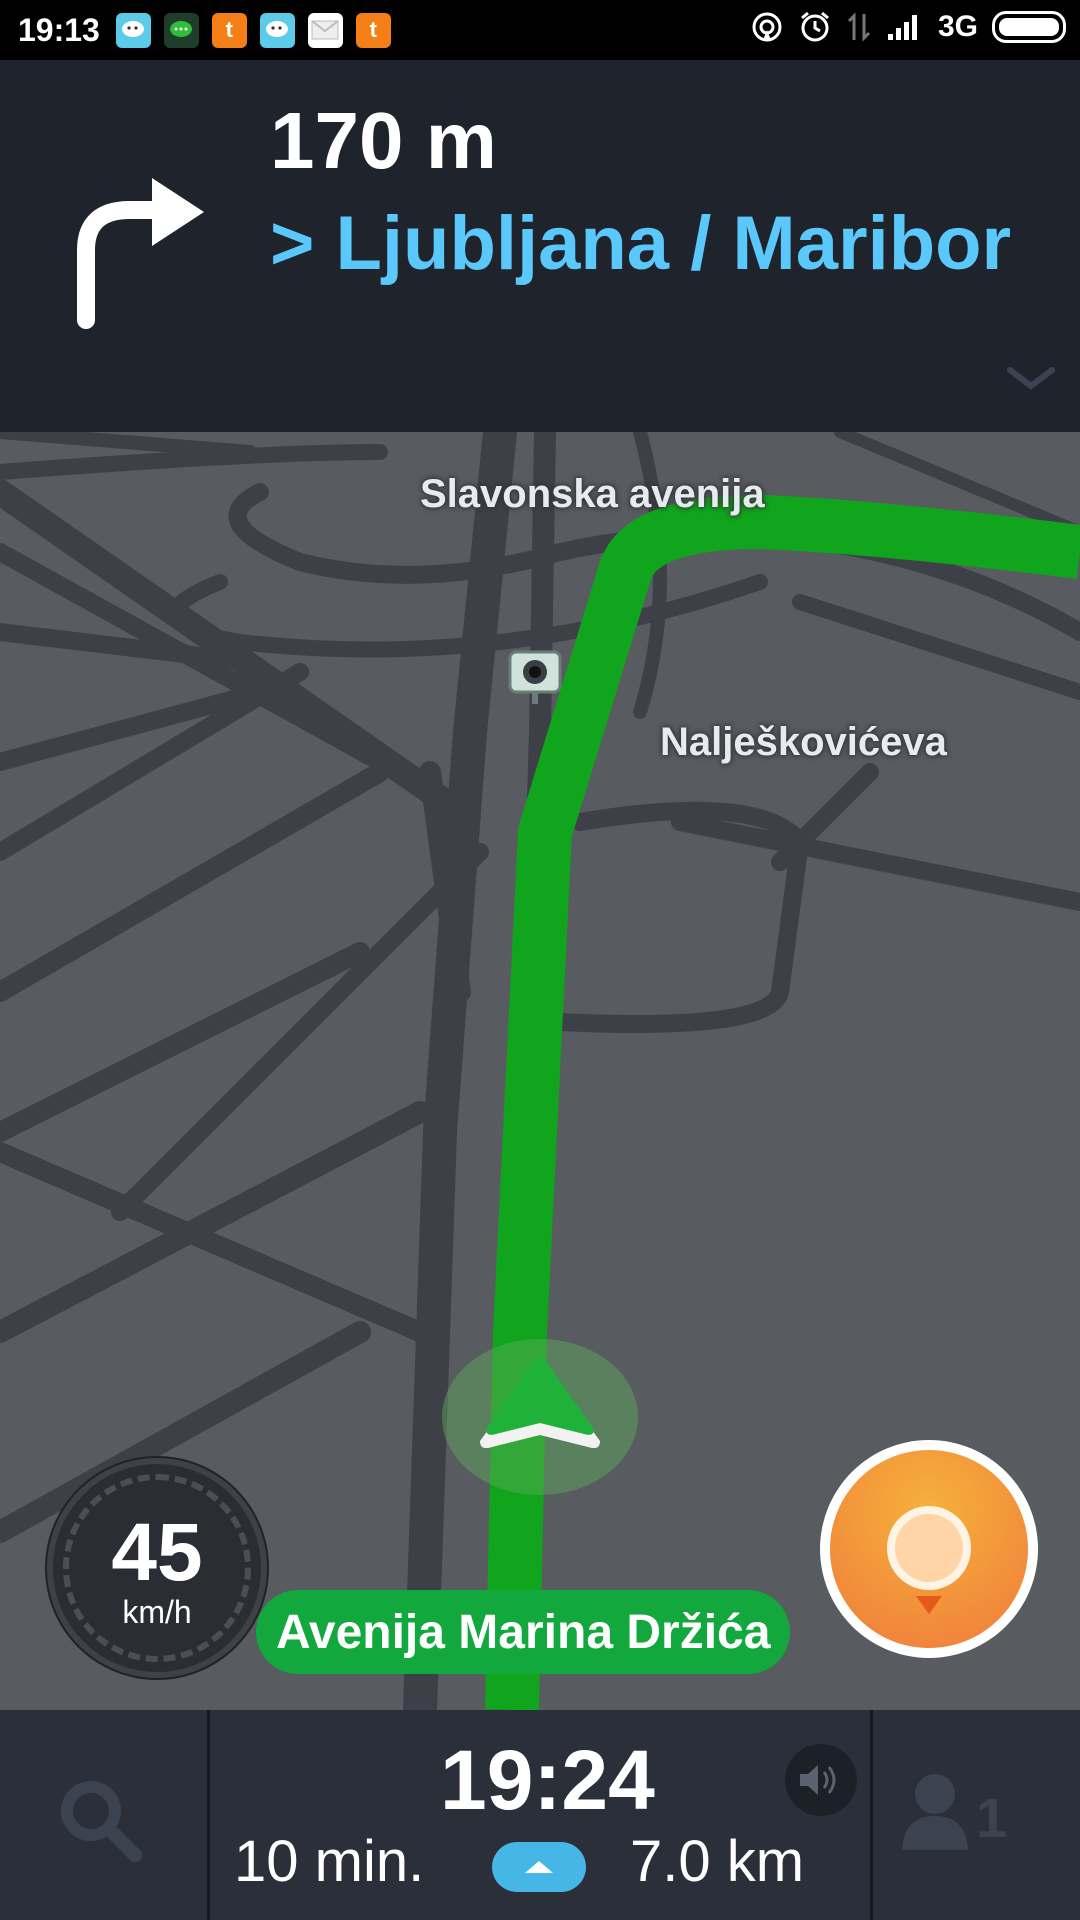 The width and height of the screenshot is (1080, 1920). I want to click on eta-time: 19:24, so click(547, 1780).